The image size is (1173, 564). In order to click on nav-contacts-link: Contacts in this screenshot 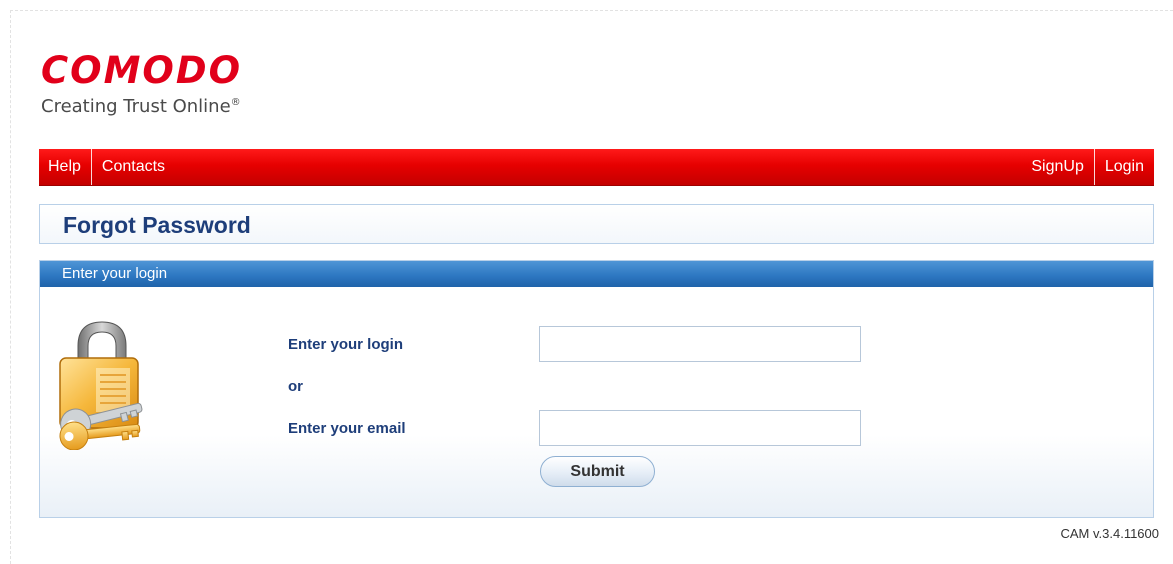, I will do `click(133, 167)`.